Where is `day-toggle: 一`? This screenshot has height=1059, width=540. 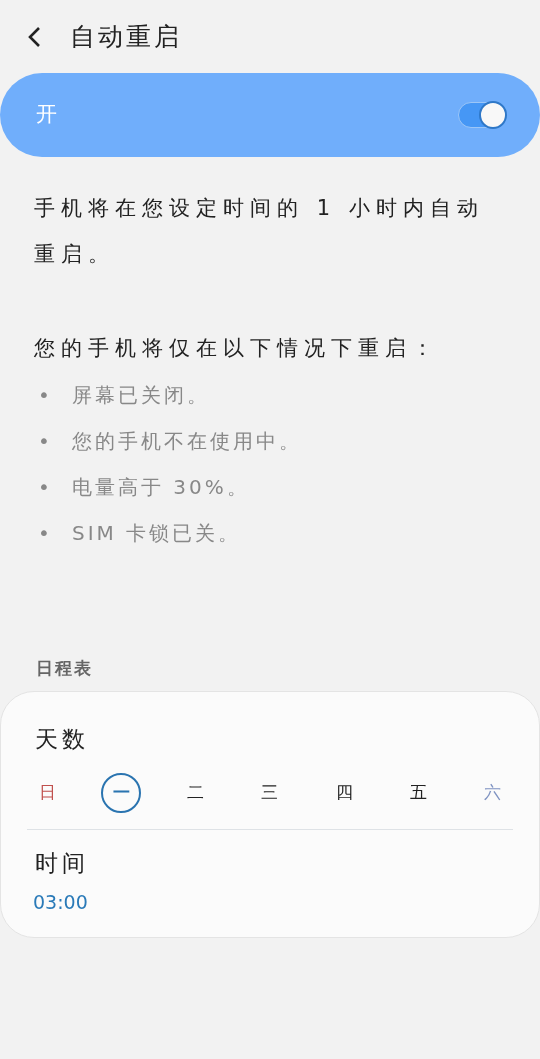
day-toggle: 一 is located at coordinates (121, 792).